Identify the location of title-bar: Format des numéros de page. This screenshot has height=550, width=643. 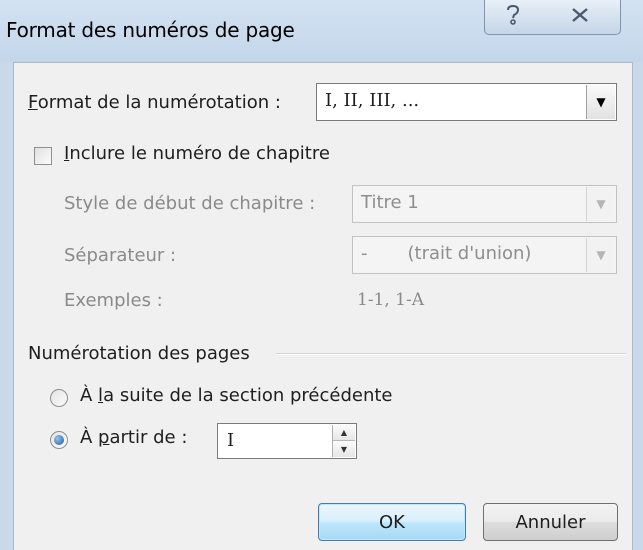
(321, 31).